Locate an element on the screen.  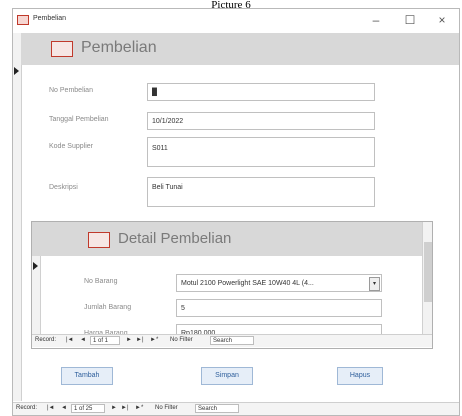
record-selector is located at coordinates (17, 217).